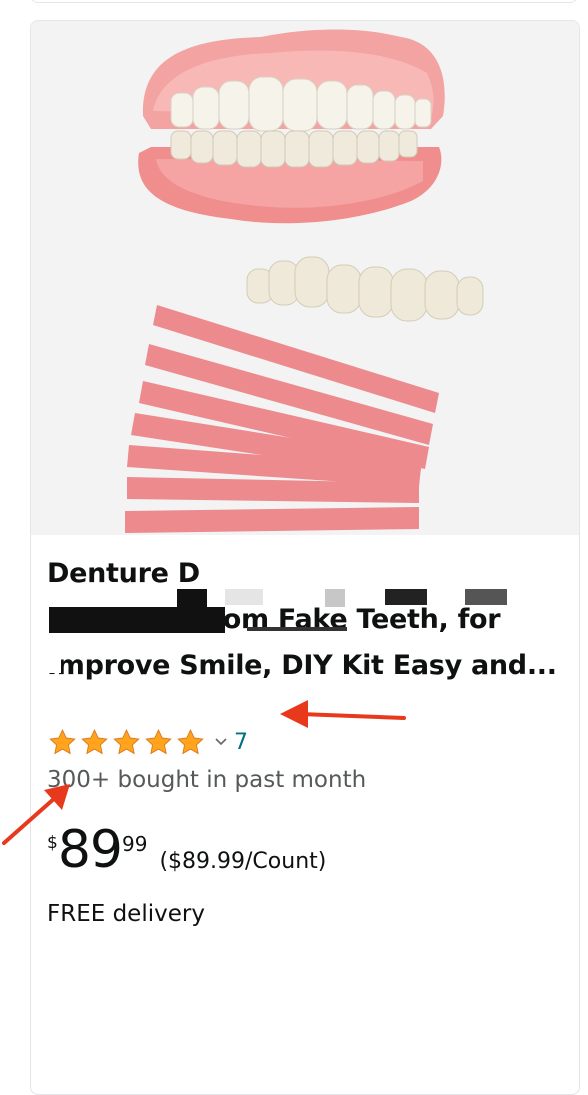  What do you see at coordinates (207, 780) in the screenshot?
I see `bought-in-past-month: 300+ bought in past month` at bounding box center [207, 780].